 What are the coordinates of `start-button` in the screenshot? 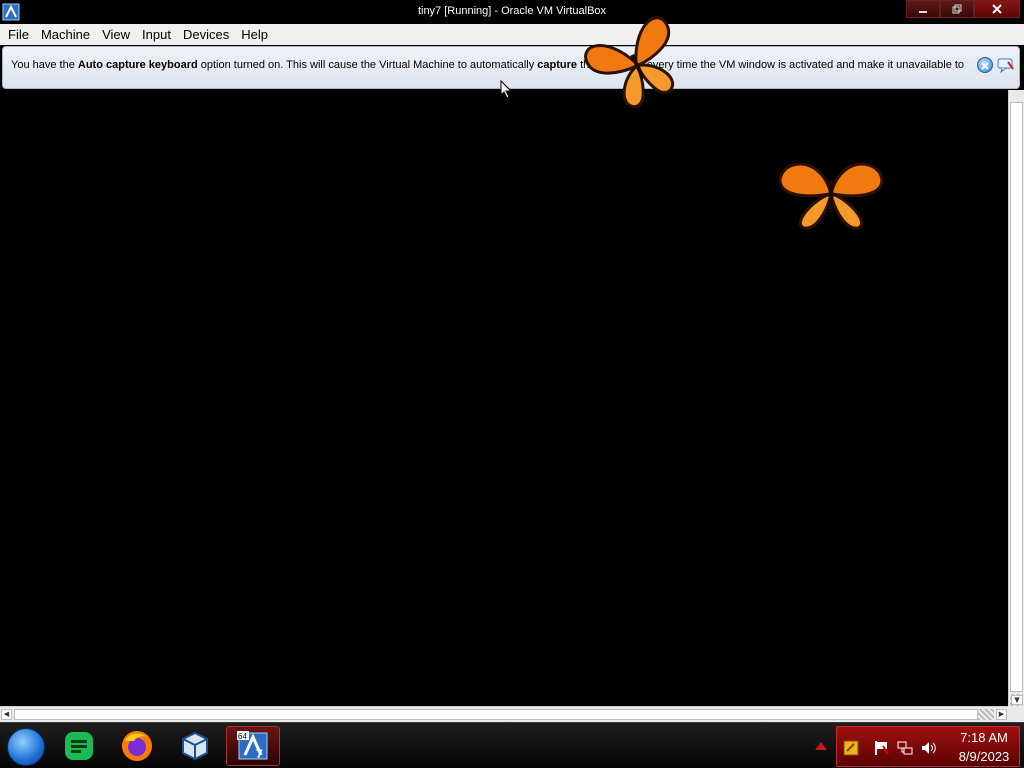 It's located at (26, 747).